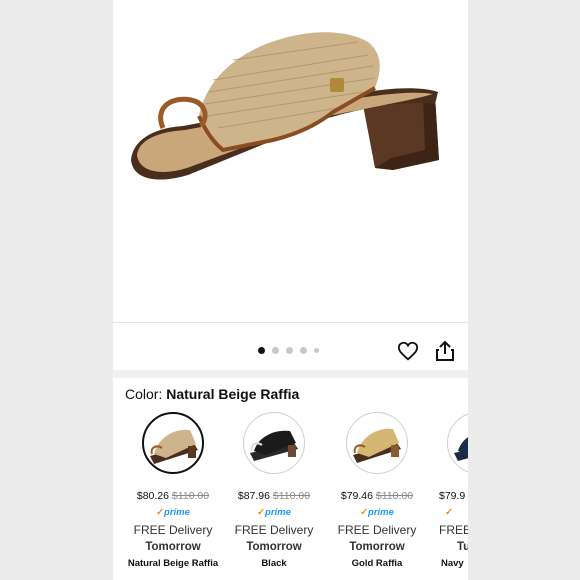 The height and width of the screenshot is (580, 580). Describe the element at coordinates (452, 563) in the screenshot. I see `swatch-color-name: Navy` at that location.